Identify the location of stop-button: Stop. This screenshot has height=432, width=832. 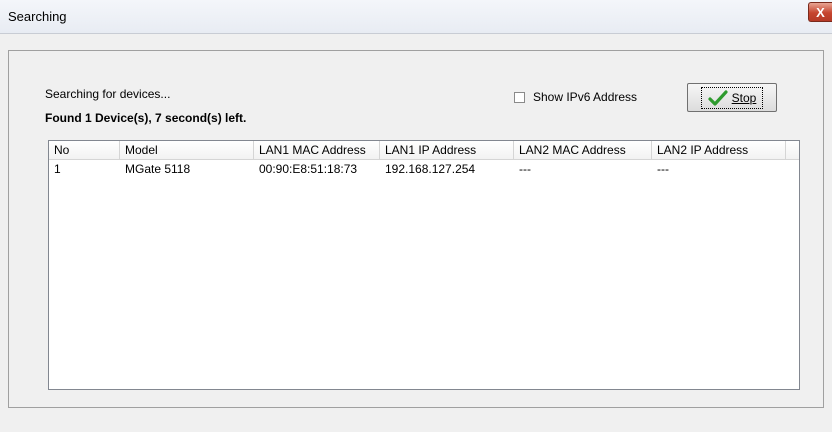
(732, 97).